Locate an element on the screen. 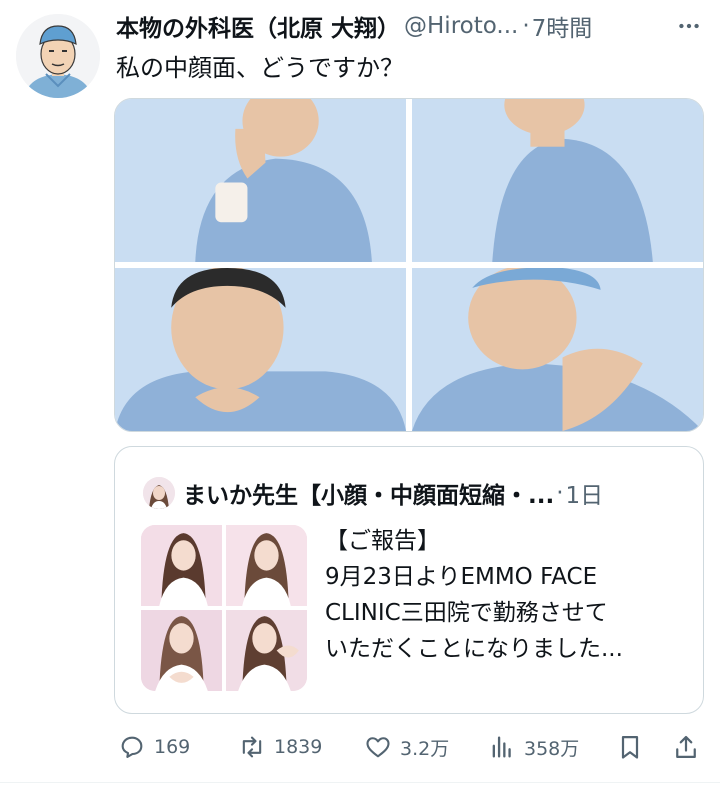 The height and width of the screenshot is (785, 720). quoted-text-line: 9月23日よりEMMO FACE is located at coordinates (461, 577).